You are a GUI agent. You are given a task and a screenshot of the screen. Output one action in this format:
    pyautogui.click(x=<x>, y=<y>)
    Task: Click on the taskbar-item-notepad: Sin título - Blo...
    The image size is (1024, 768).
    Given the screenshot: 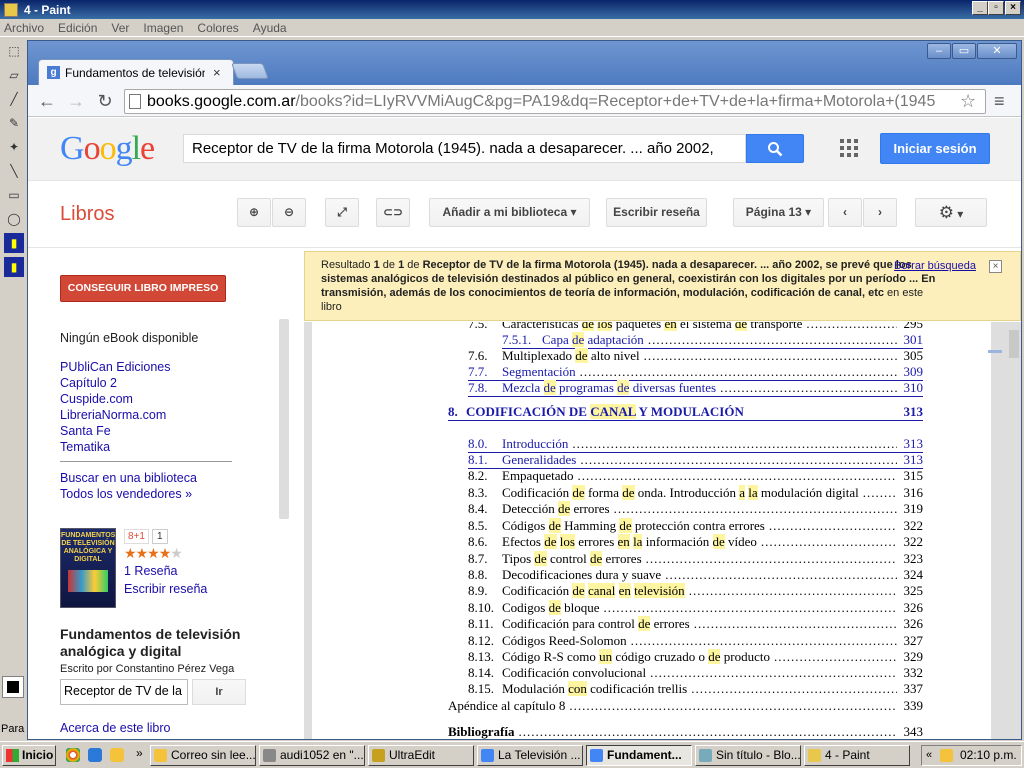 What is the action you would take?
    pyautogui.click(x=748, y=755)
    